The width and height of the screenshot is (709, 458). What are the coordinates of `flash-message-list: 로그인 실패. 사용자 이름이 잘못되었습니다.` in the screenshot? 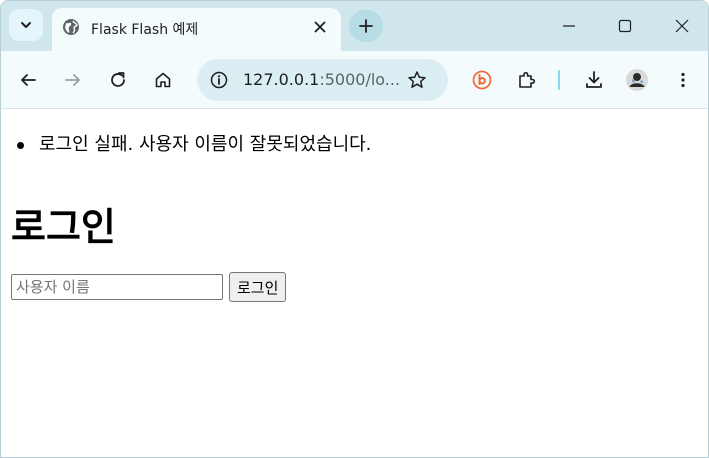 It's located at (194, 145).